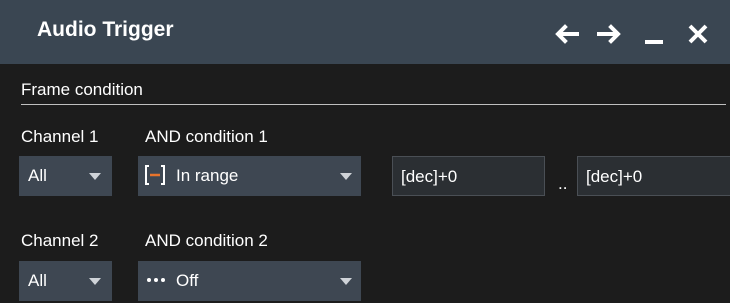 This screenshot has width=730, height=303. What do you see at coordinates (65, 176) in the screenshot?
I see `channel-1-dropdown: All` at bounding box center [65, 176].